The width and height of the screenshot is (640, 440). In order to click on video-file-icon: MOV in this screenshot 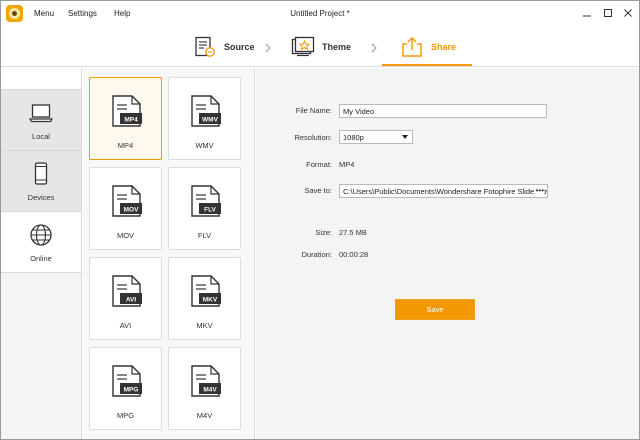, I will do `click(127, 201)`.